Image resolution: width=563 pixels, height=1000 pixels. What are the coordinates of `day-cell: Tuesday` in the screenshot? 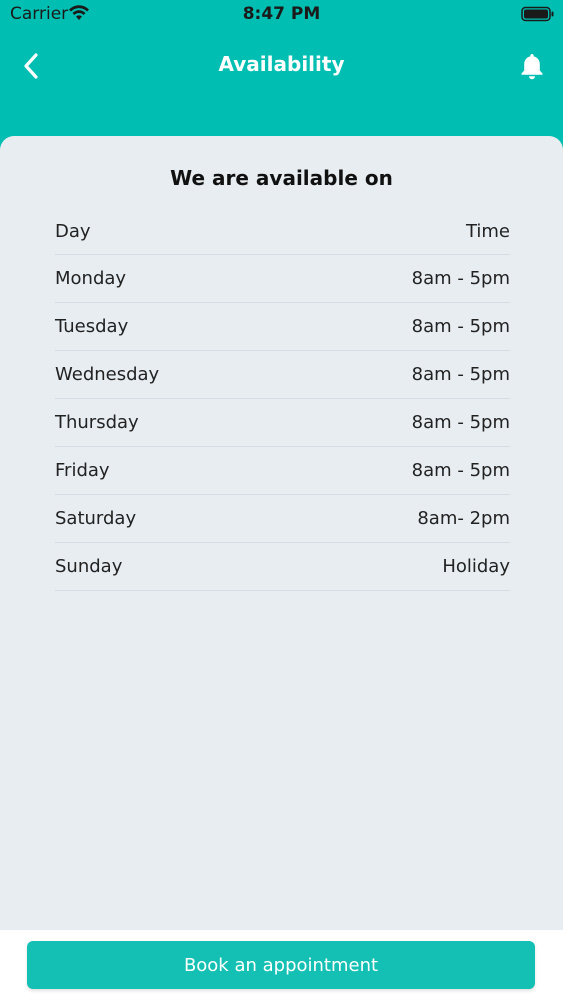 It's located at (92, 326).